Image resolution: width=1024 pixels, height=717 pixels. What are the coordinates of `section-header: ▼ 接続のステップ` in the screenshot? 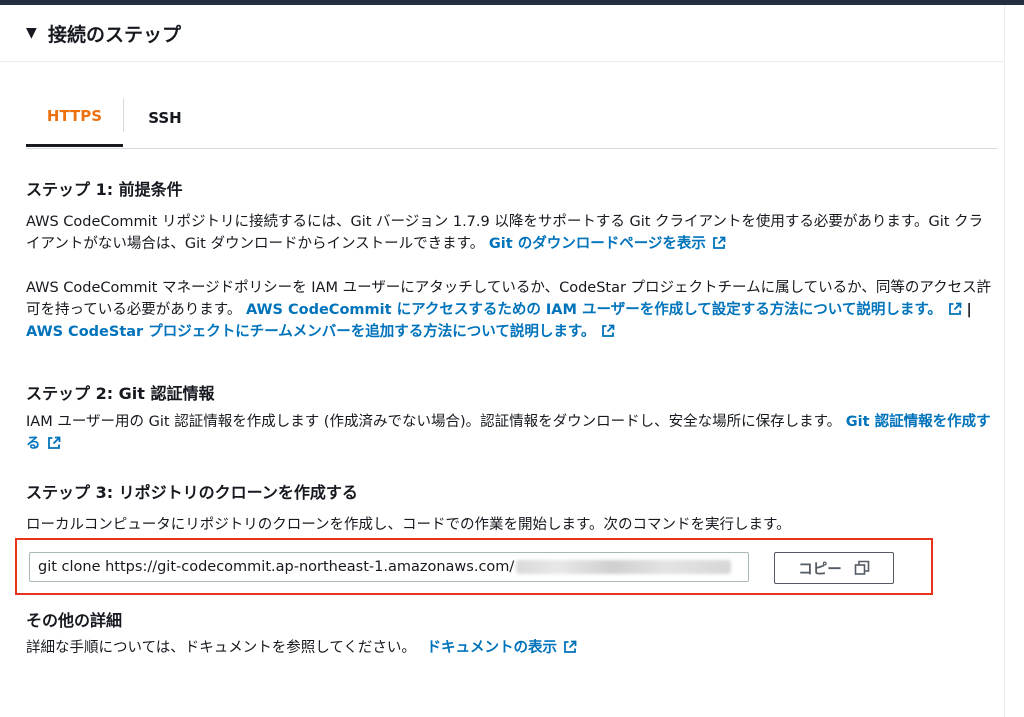 It's located at (502, 33).